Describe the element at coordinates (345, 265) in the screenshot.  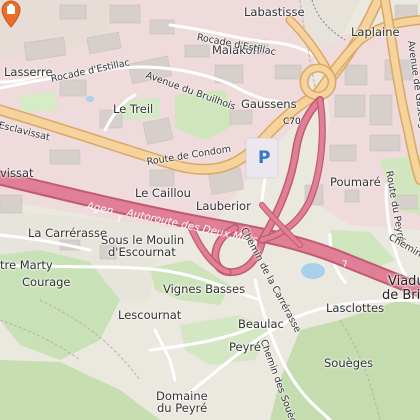
I see `road-shield-a62-right: 7` at that location.